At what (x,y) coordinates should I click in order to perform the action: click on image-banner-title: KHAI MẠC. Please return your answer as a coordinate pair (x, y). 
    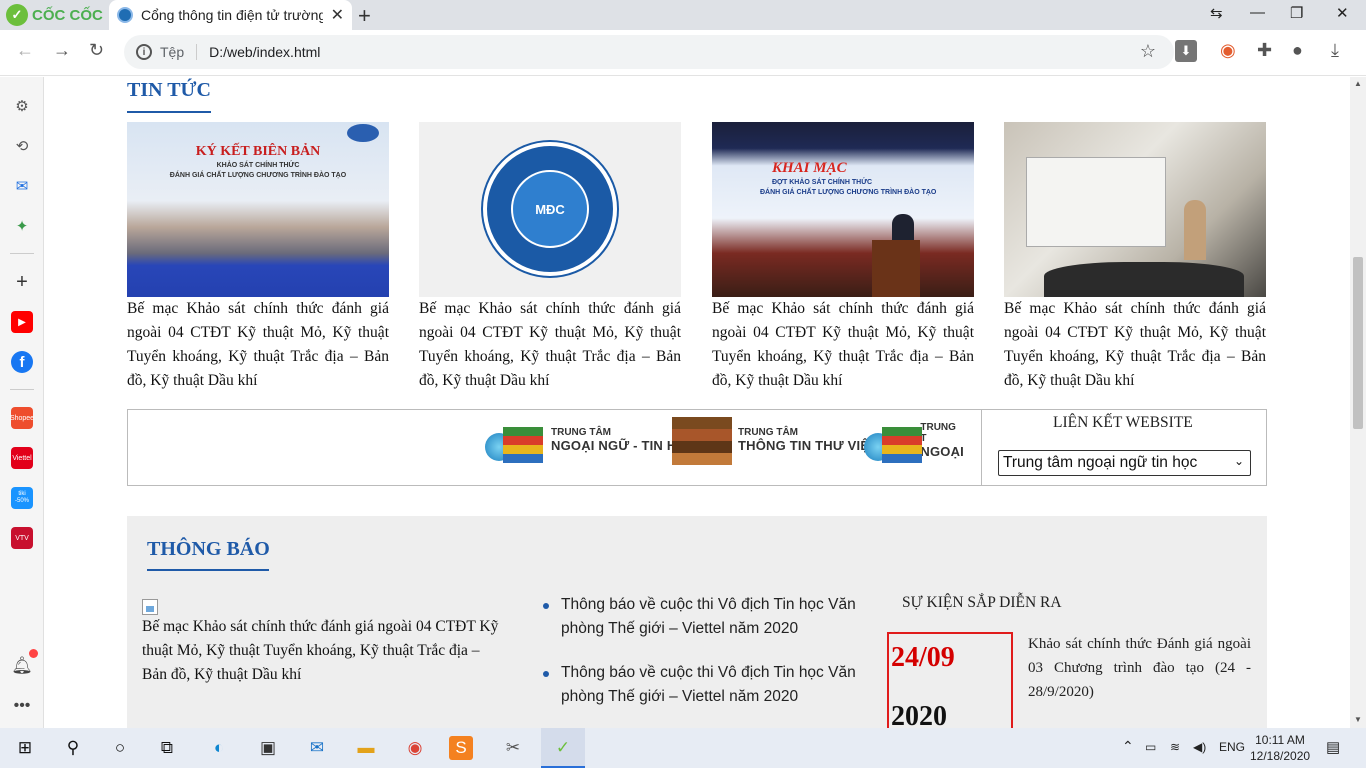
    Looking at the image, I should click on (809, 168).